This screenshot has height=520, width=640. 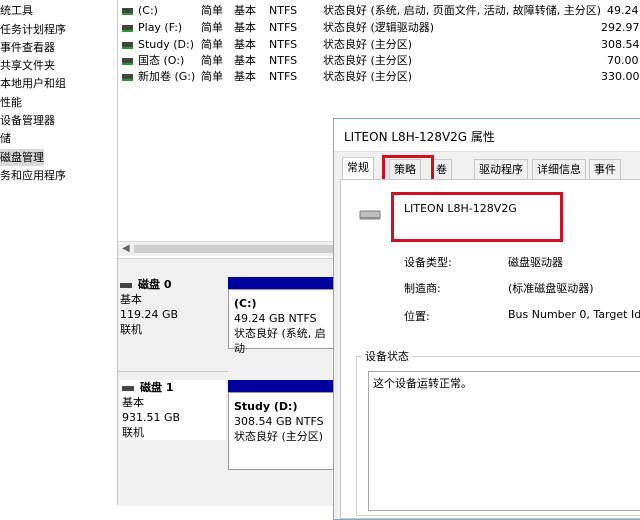 I want to click on partition-status: 状态良好 (主分区), so click(x=279, y=436).